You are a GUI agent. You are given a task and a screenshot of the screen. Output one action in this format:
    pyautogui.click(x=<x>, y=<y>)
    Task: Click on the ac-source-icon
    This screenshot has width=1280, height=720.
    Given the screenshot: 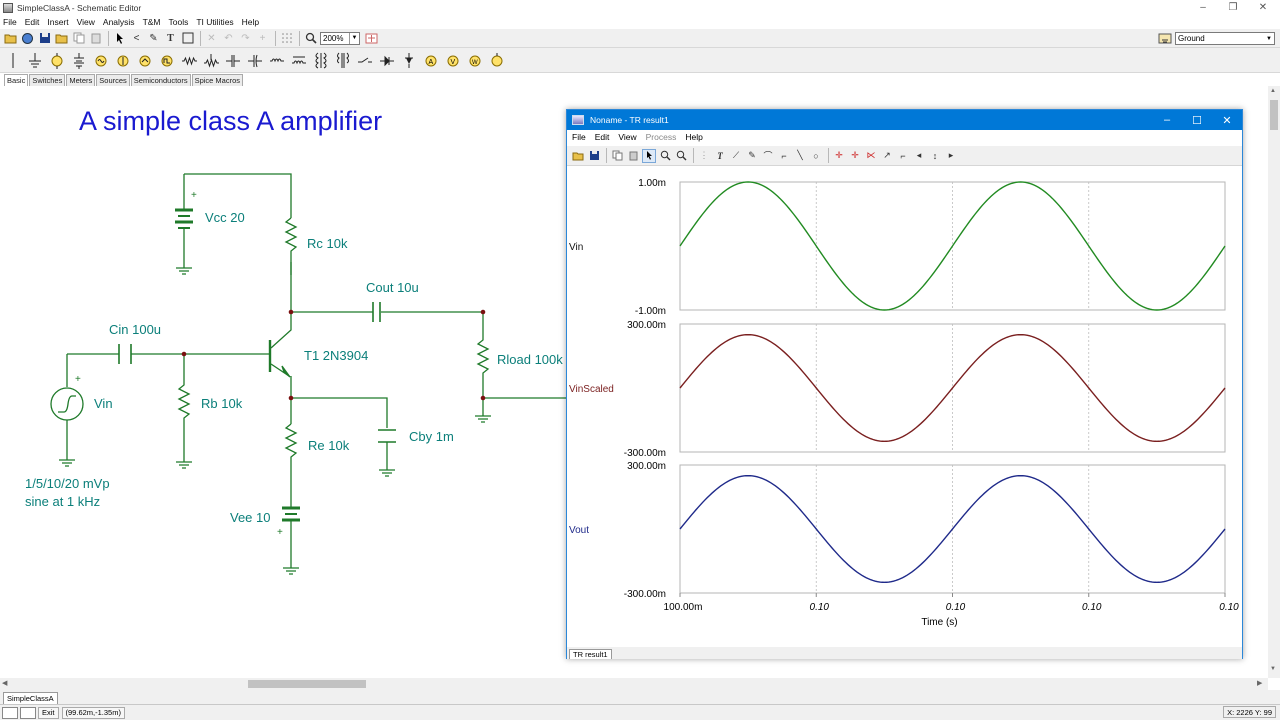 What is the action you would take?
    pyautogui.click(x=100, y=60)
    